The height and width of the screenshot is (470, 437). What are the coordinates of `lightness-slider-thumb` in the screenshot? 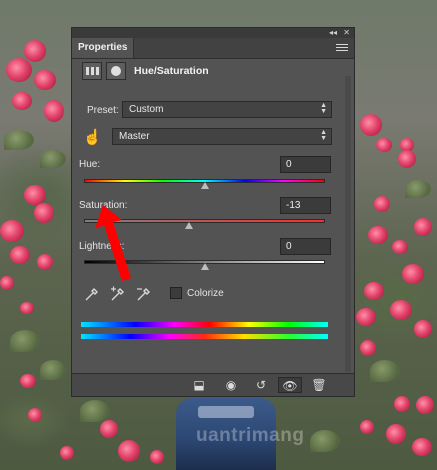 It's located at (205, 266).